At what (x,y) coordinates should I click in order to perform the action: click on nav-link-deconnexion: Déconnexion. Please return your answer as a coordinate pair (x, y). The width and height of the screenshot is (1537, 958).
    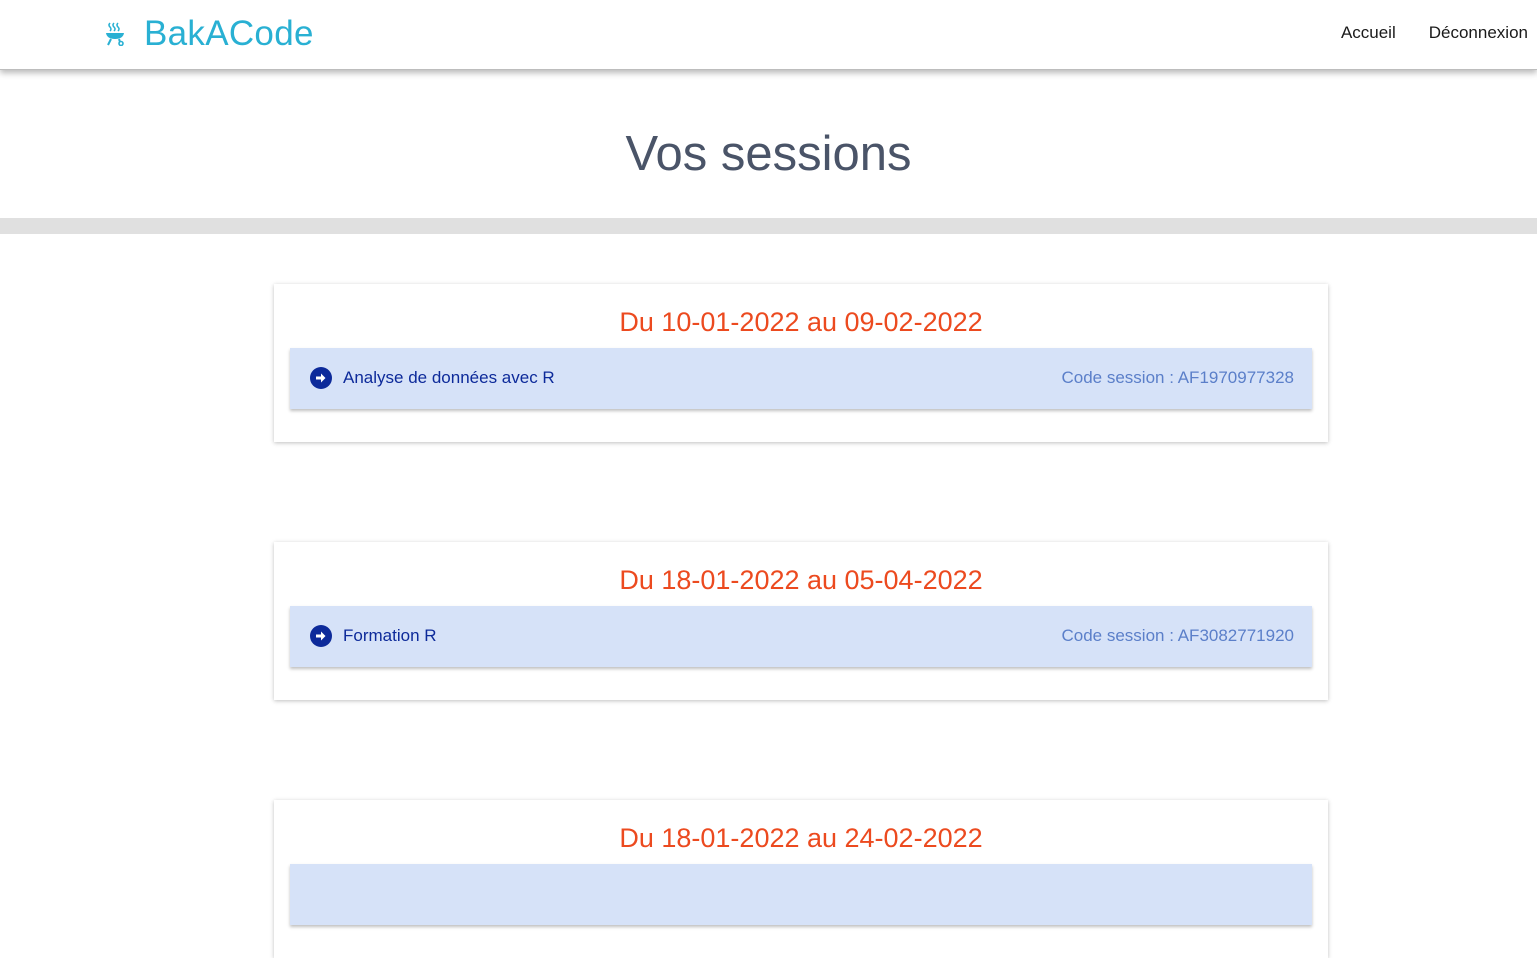
    Looking at the image, I should click on (1478, 33).